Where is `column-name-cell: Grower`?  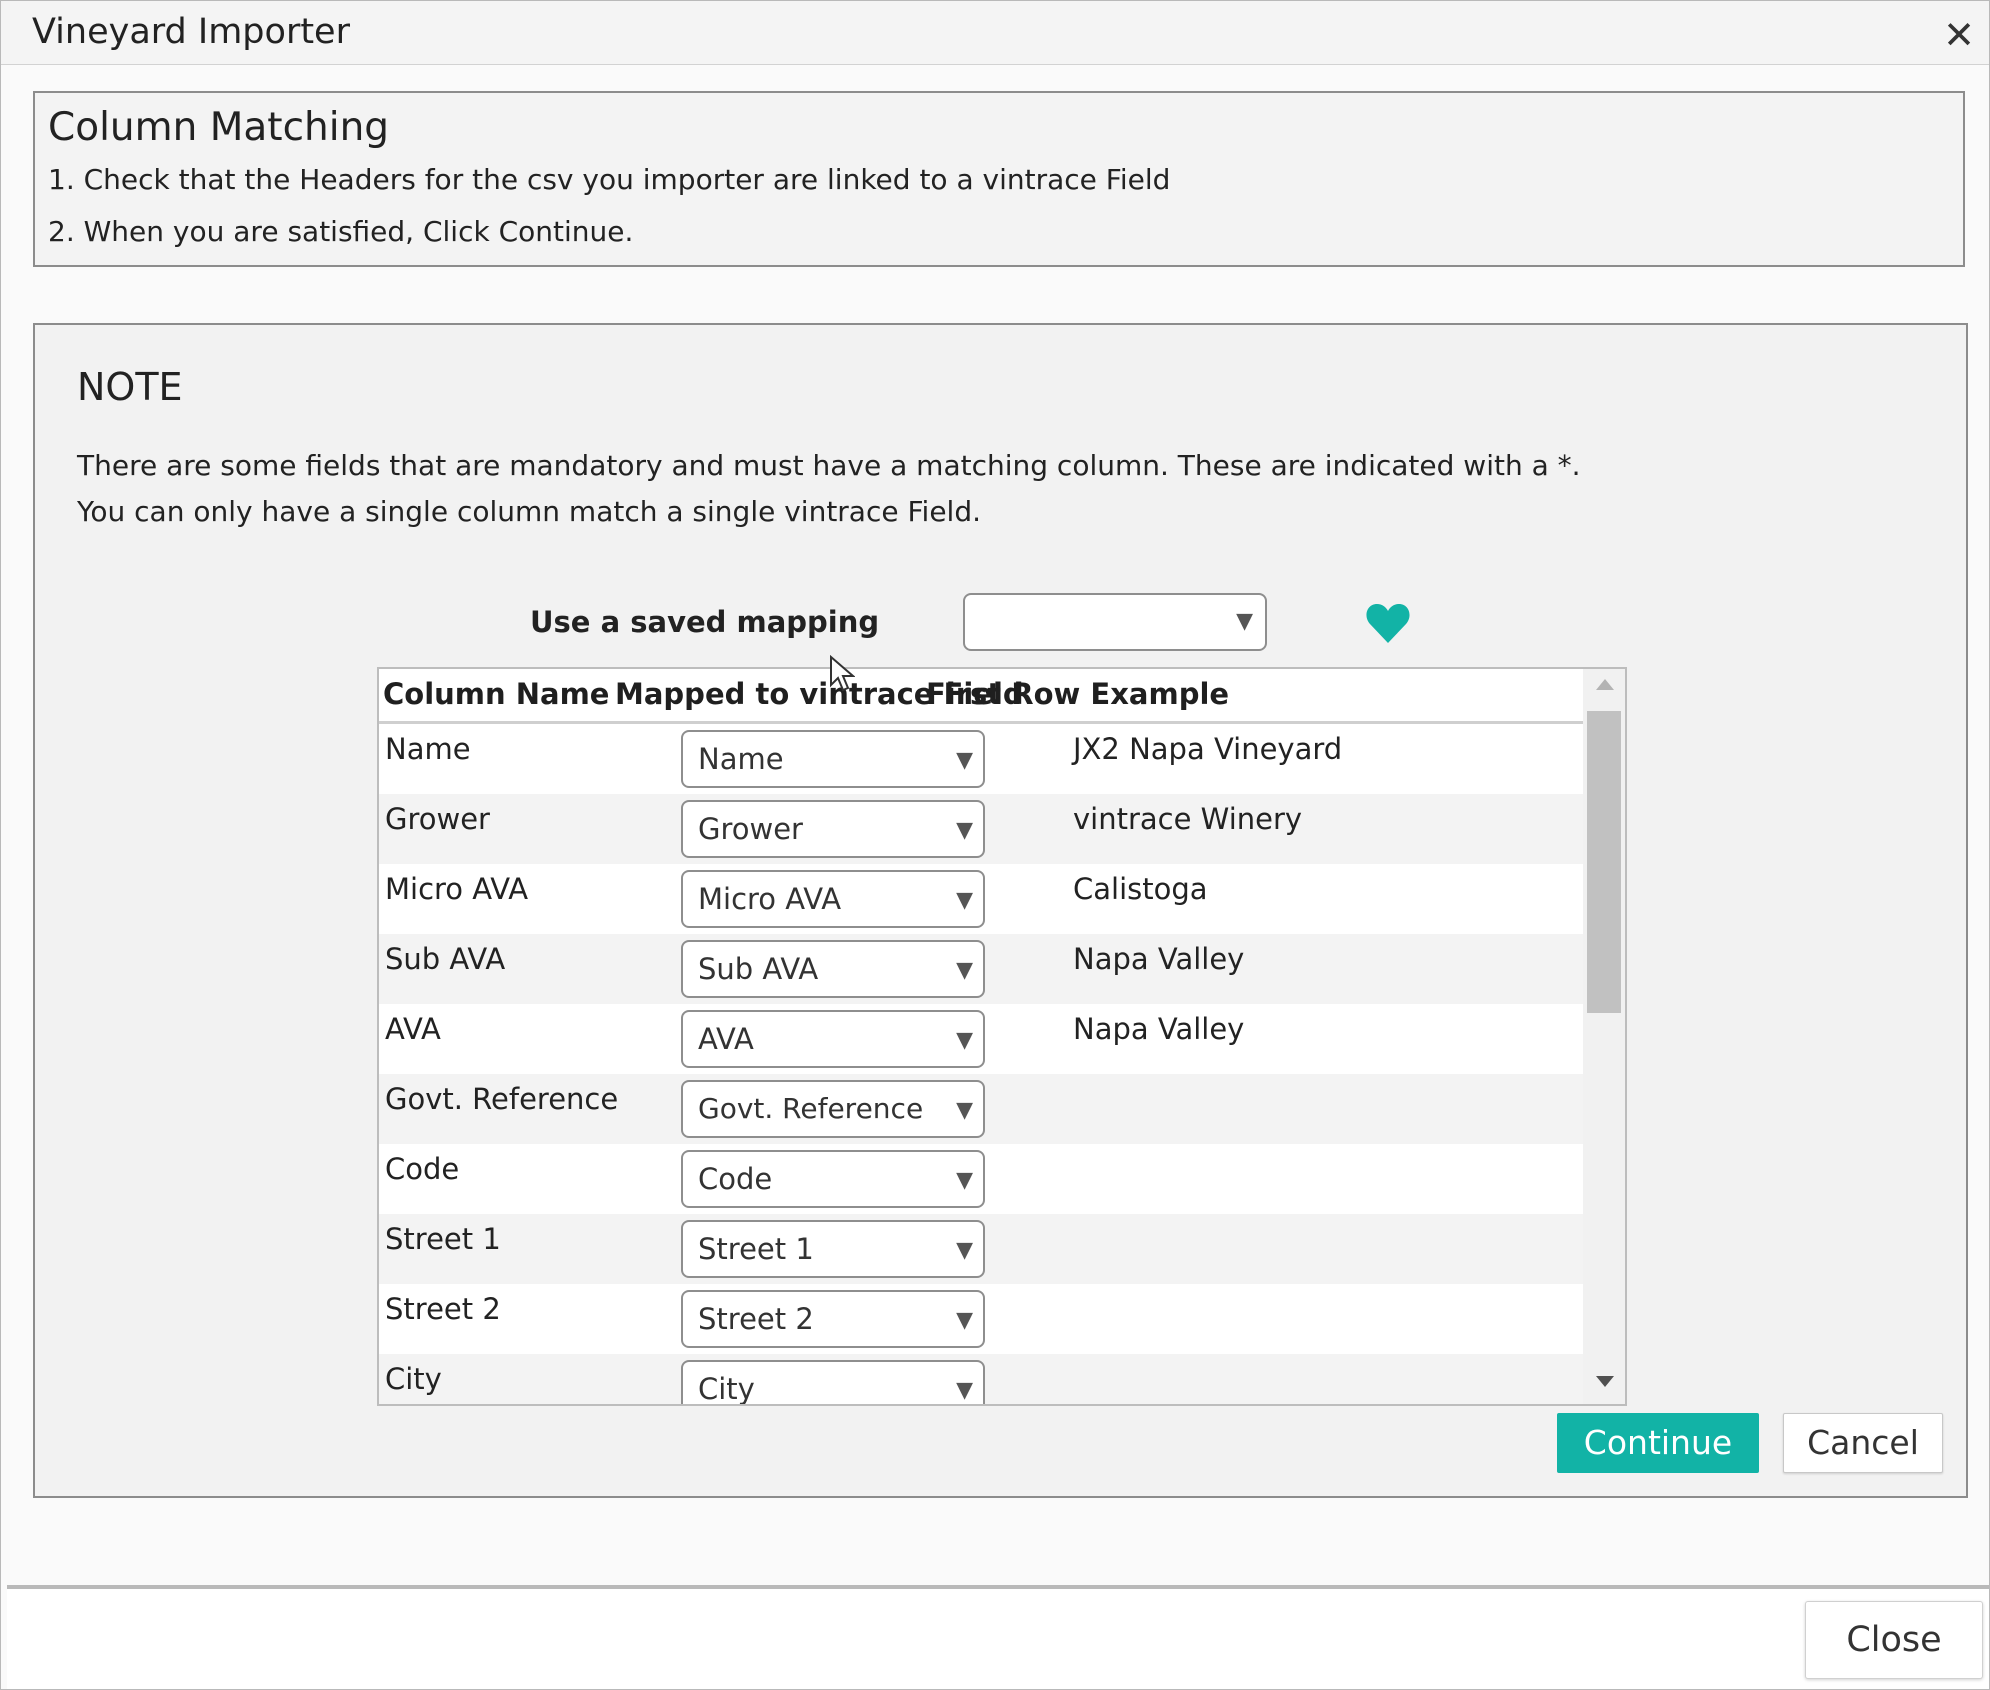 column-name-cell: Grower is located at coordinates (437, 819).